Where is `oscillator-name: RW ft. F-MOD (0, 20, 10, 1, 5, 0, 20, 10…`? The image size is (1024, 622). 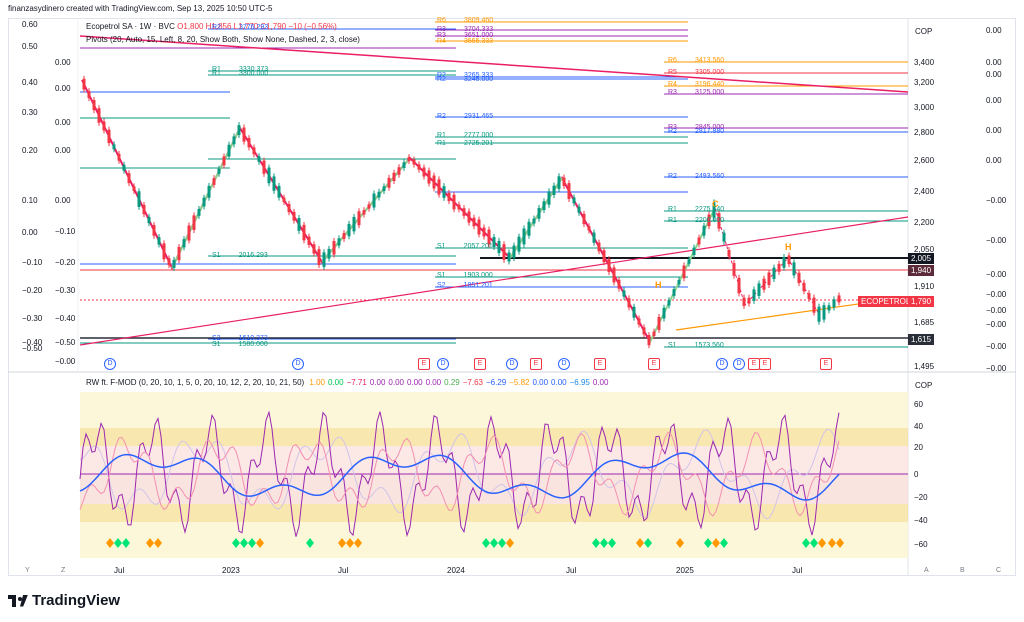
oscillator-name: RW ft. F-MOD (0, 20, 10, 1, 5, 0, 20, 10… is located at coordinates (195, 382).